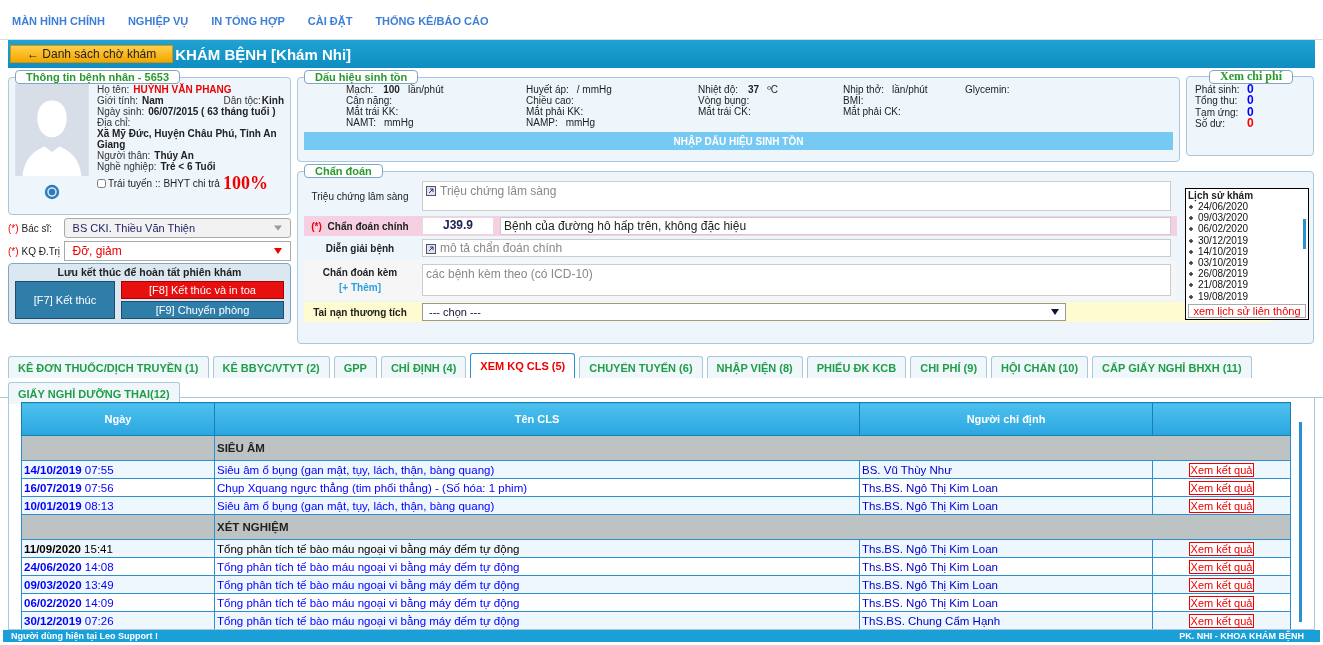  Describe the element at coordinates (754, 89) in the screenshot. I see `vital-value: 37` at that location.